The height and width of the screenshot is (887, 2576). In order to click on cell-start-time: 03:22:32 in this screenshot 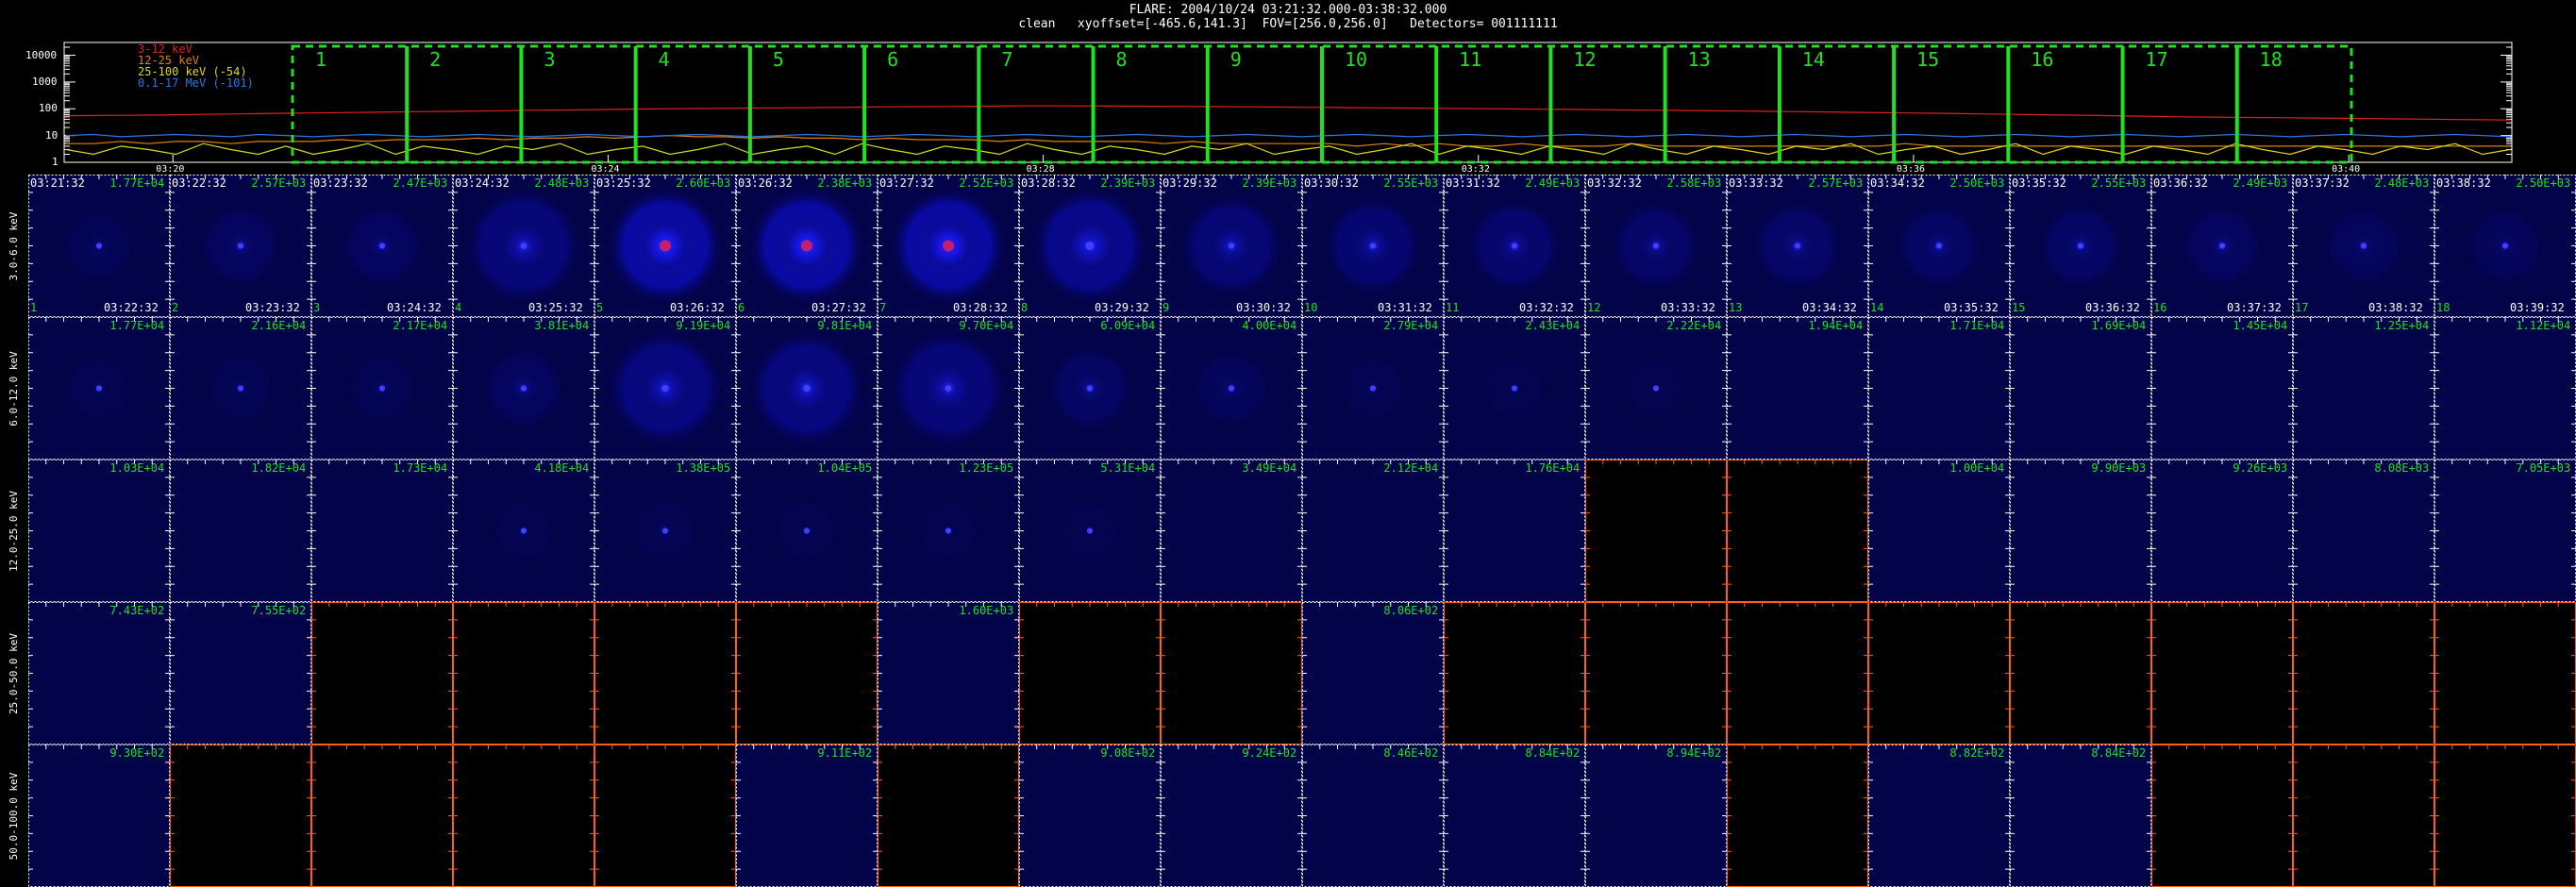, I will do `click(199, 183)`.